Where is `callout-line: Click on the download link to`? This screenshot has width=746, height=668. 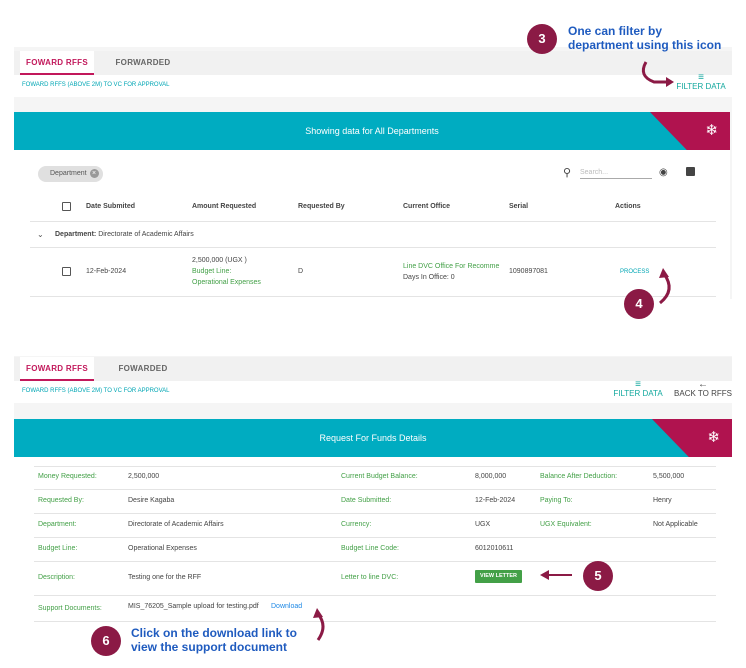
callout-line: Click on the download link to is located at coordinates (214, 633).